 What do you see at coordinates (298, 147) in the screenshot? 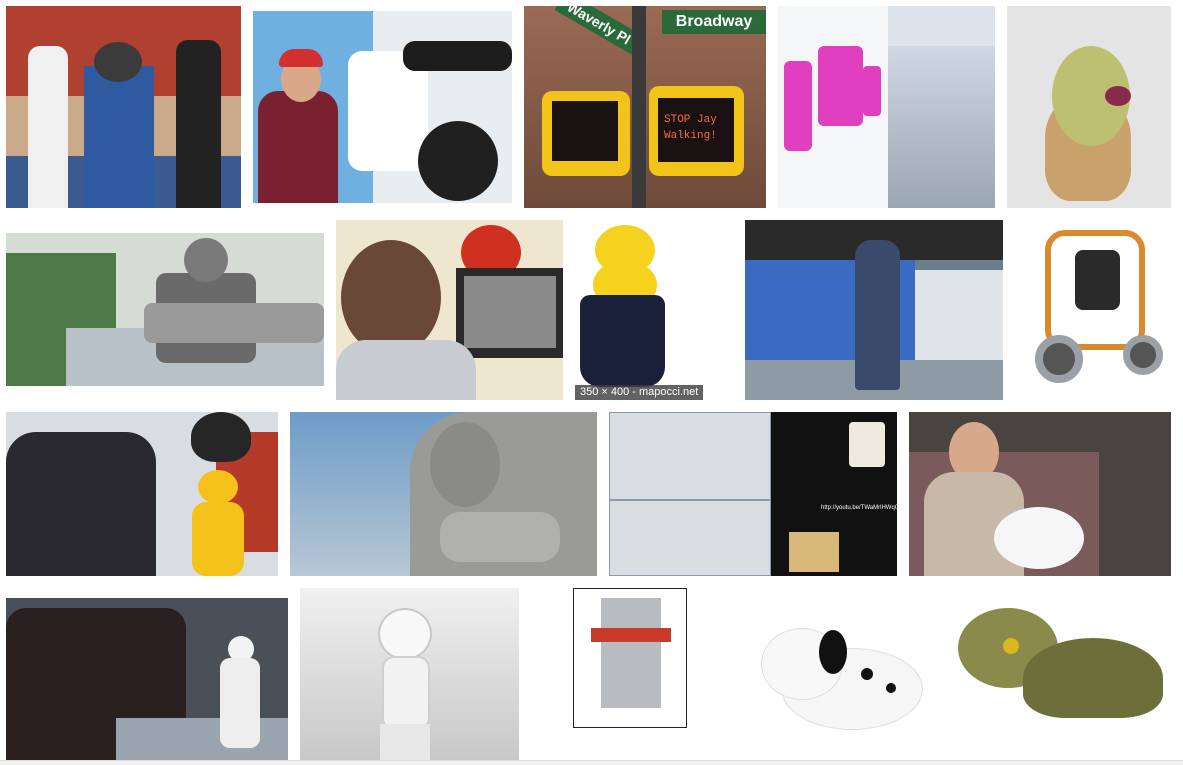
I see `man-jacket` at bounding box center [298, 147].